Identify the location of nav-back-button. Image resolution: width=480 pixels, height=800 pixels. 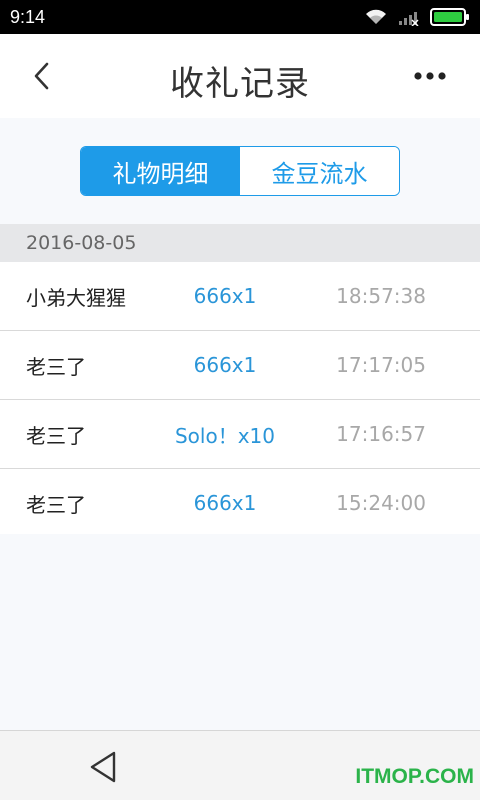
(104, 767).